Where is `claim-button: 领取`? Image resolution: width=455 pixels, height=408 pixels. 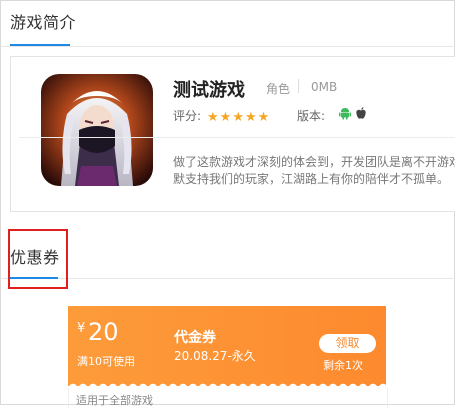 claim-button: 领取 is located at coordinates (347, 343).